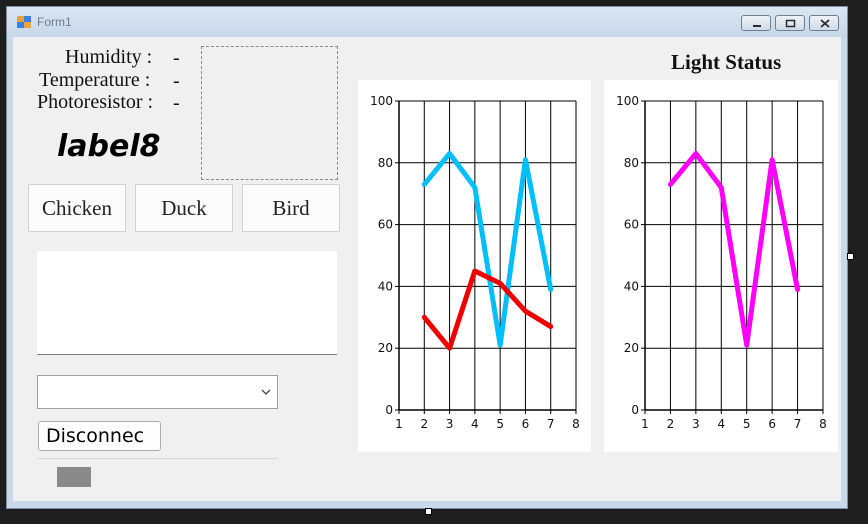  I want to click on picture-box, so click(269, 113).